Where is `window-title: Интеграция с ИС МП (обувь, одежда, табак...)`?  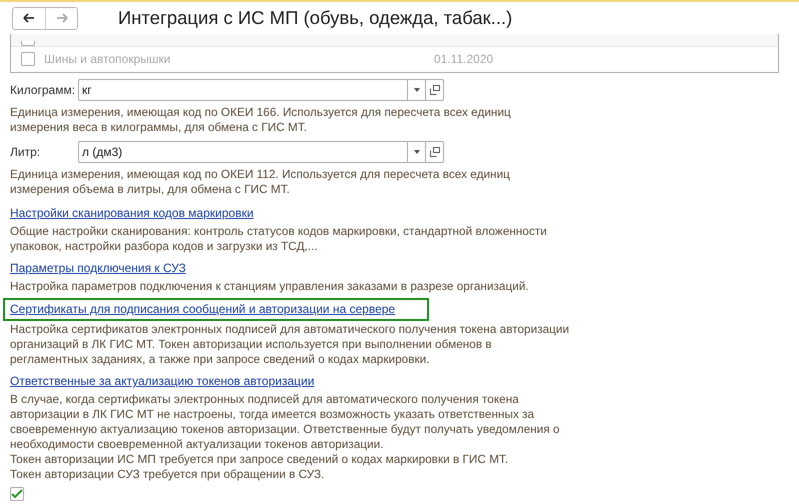 window-title: Интеграция с ИС МП (обувь, одежда, табак...) is located at coordinates (315, 18).